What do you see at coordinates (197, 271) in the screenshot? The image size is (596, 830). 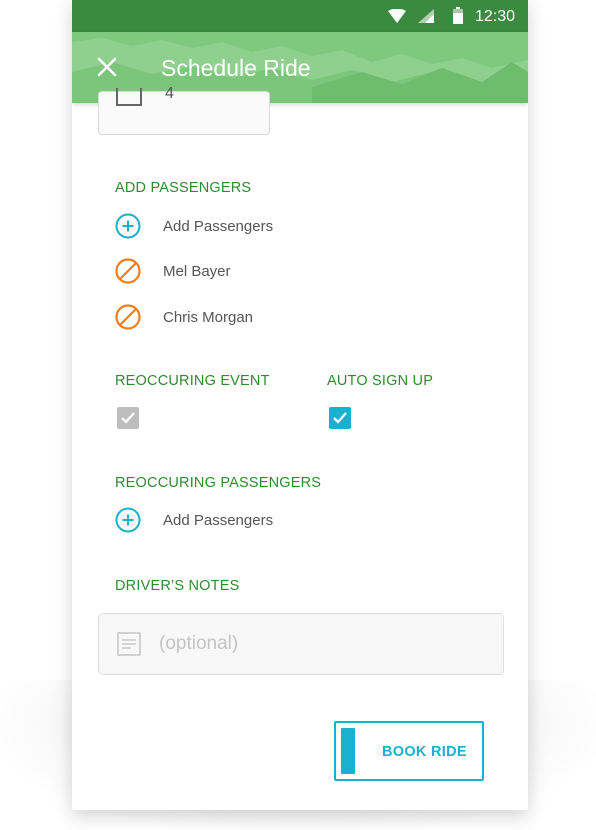 I see `passenger-name: Mel Bayer` at bounding box center [197, 271].